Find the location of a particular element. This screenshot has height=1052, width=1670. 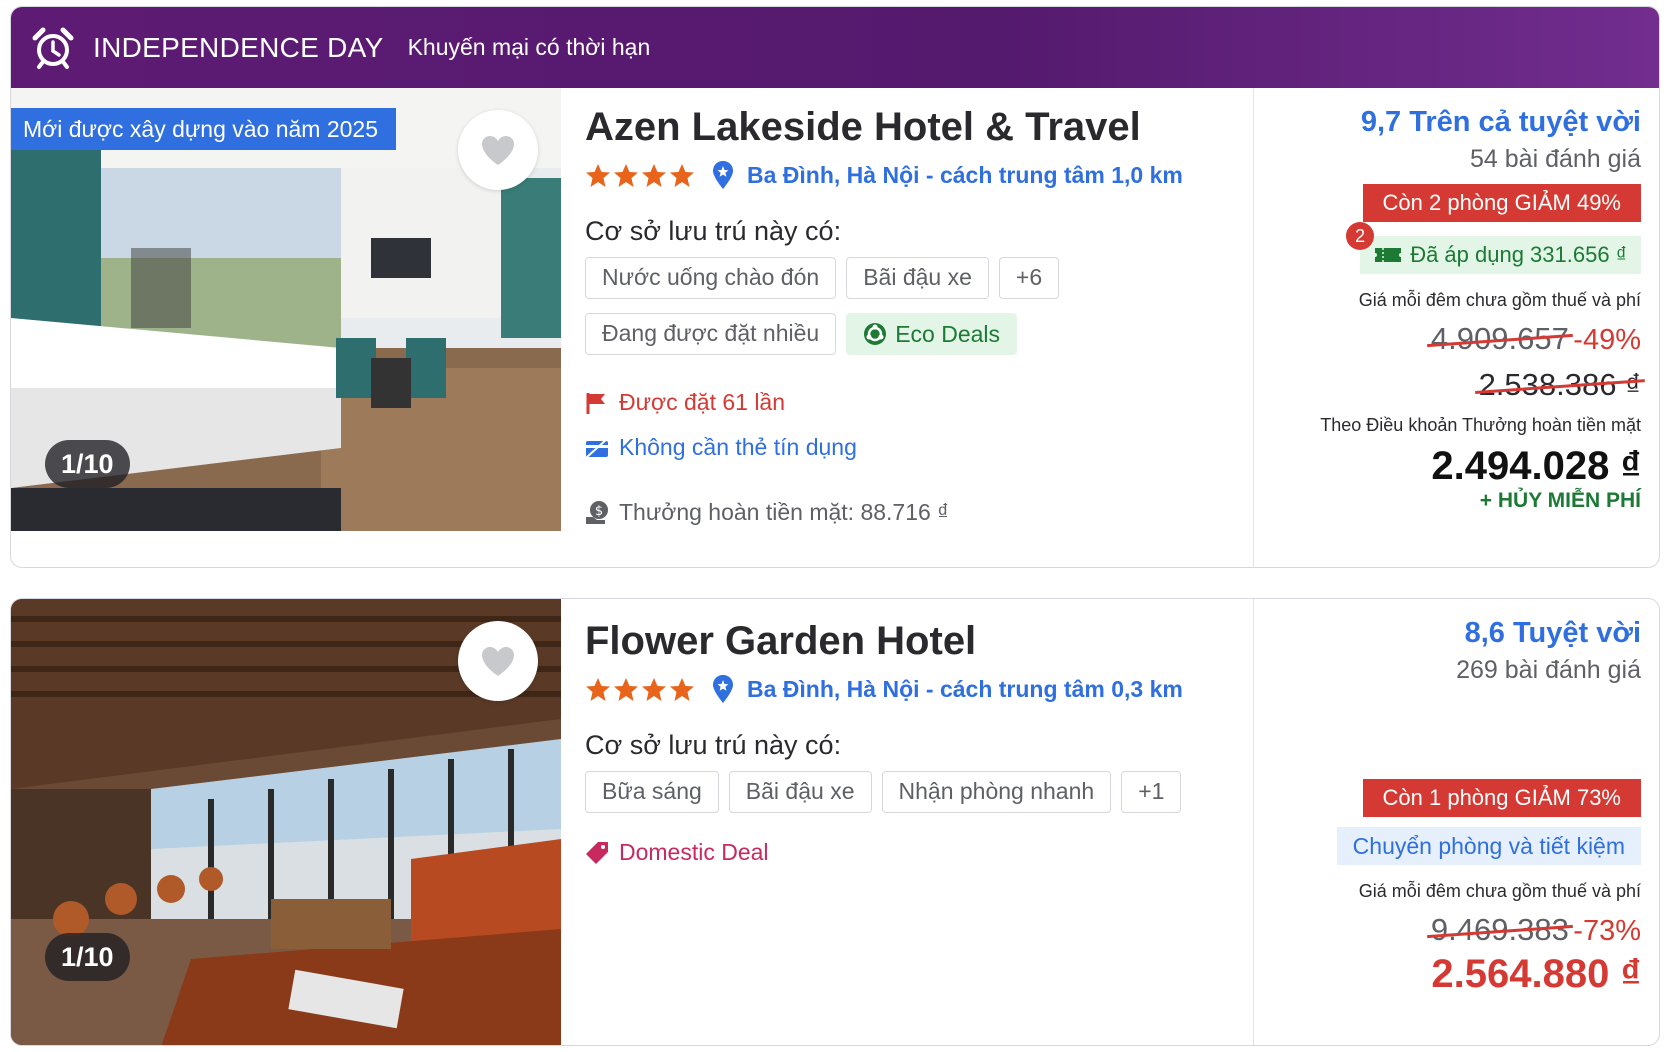

review-count: 269 bài đánh giá is located at coordinates (1548, 670).